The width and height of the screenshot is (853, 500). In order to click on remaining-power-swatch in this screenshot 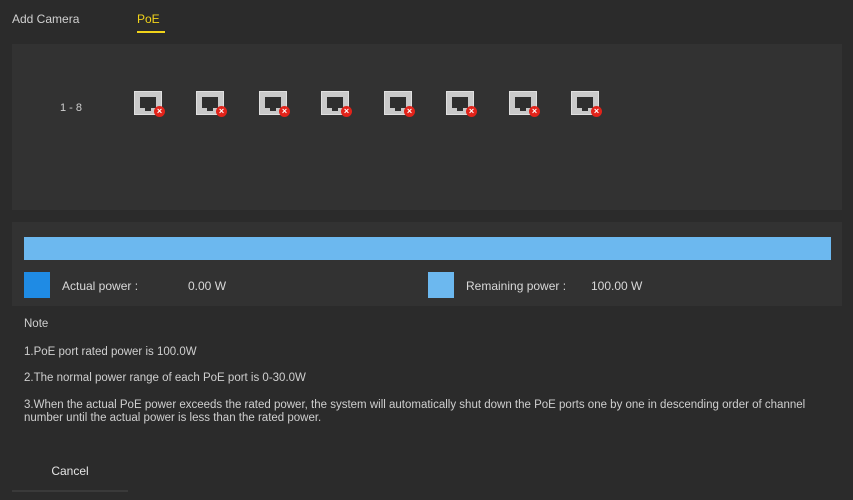, I will do `click(441, 285)`.